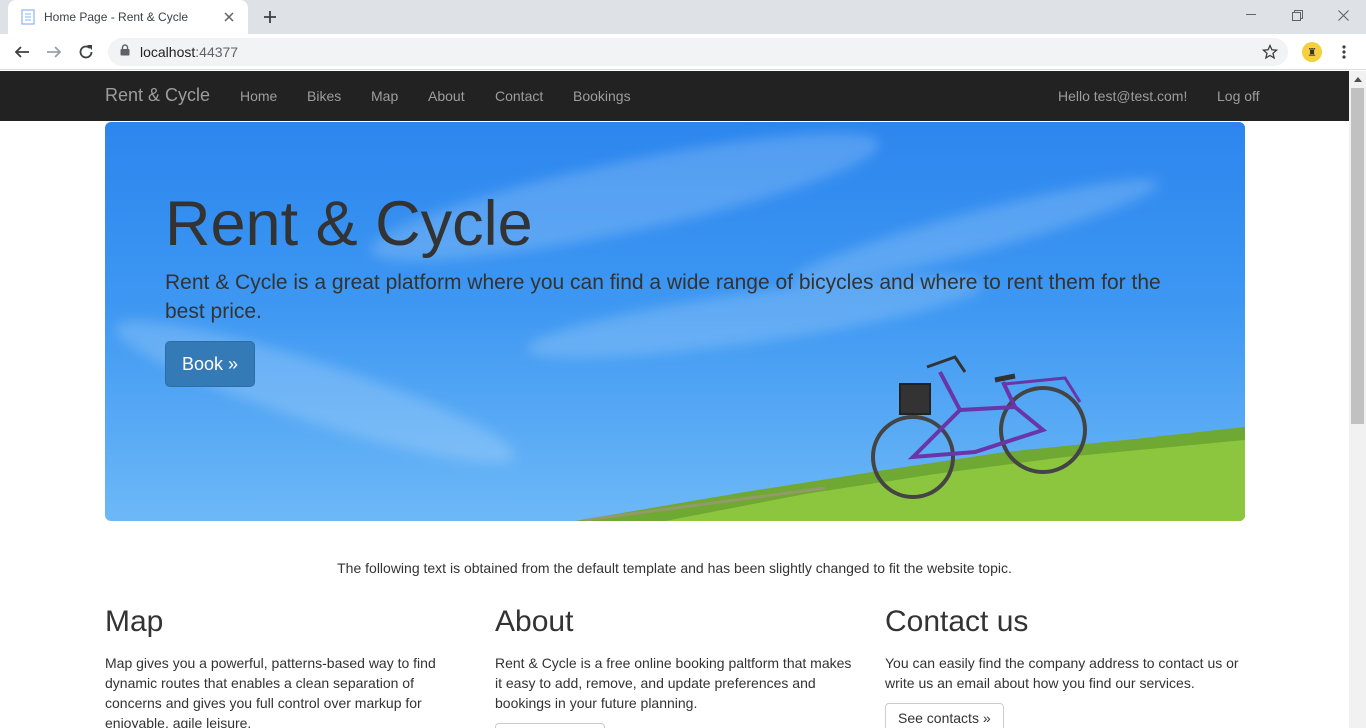 Image resolution: width=1366 pixels, height=728 pixels. I want to click on new-tab-icon, so click(270, 17).